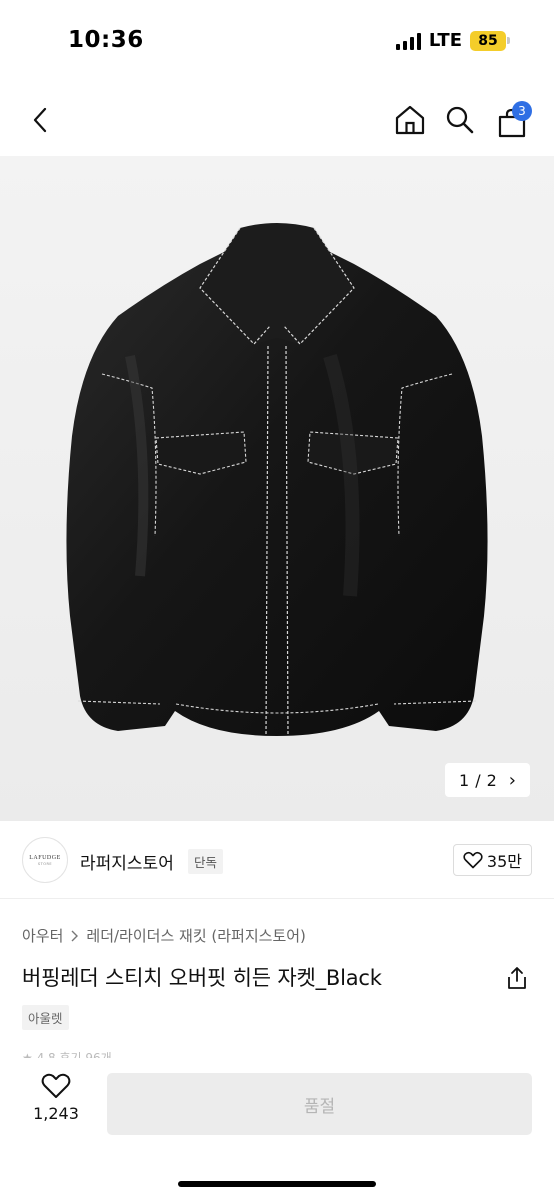 The image size is (554, 1200). I want to click on chevron-right-icon, so click(75, 935).